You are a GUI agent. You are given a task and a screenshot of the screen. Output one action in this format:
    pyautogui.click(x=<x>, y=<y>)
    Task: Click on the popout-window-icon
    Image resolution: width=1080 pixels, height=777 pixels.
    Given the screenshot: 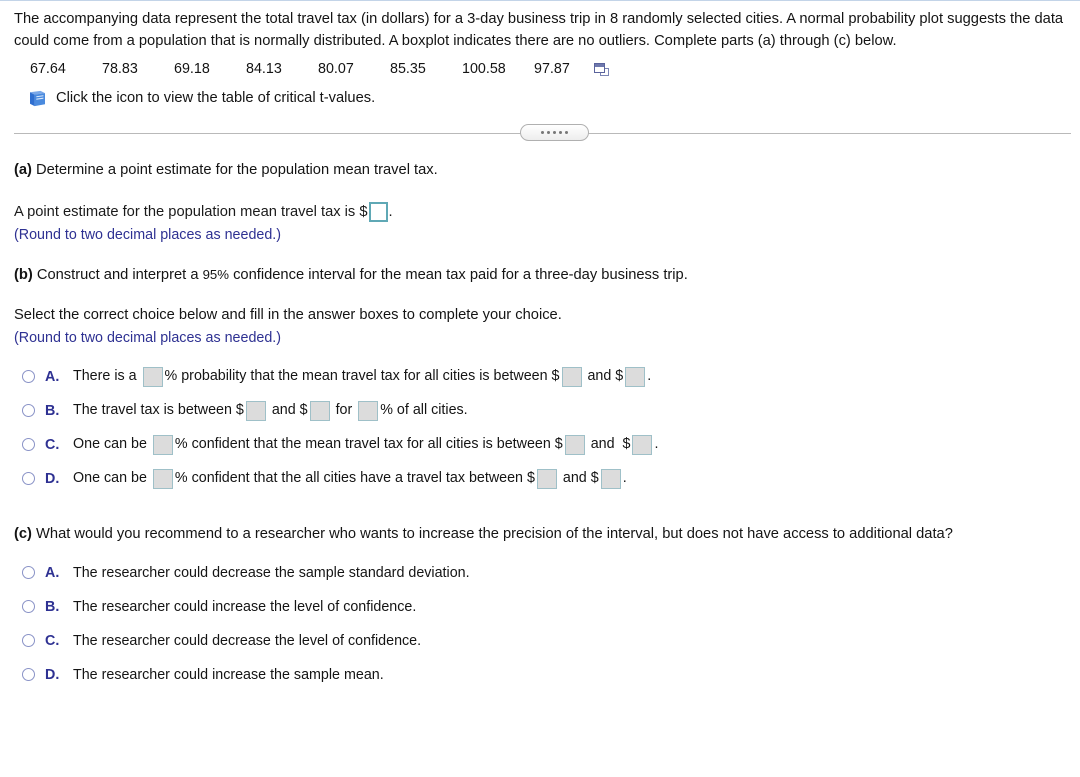 What is the action you would take?
    pyautogui.click(x=601, y=69)
    